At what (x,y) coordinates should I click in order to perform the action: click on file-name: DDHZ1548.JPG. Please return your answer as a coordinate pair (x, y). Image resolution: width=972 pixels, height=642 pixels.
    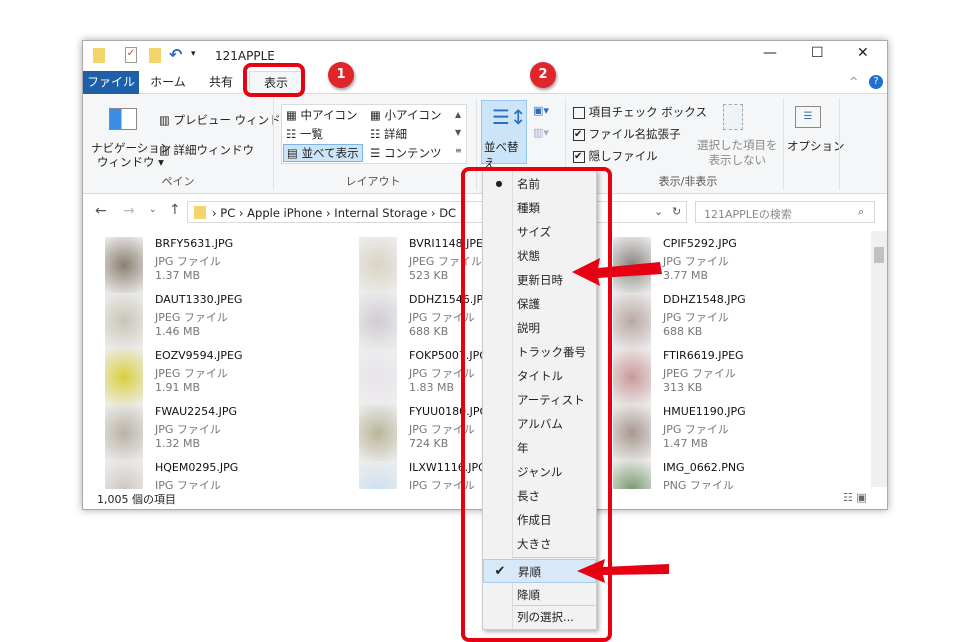
    Looking at the image, I should click on (704, 299).